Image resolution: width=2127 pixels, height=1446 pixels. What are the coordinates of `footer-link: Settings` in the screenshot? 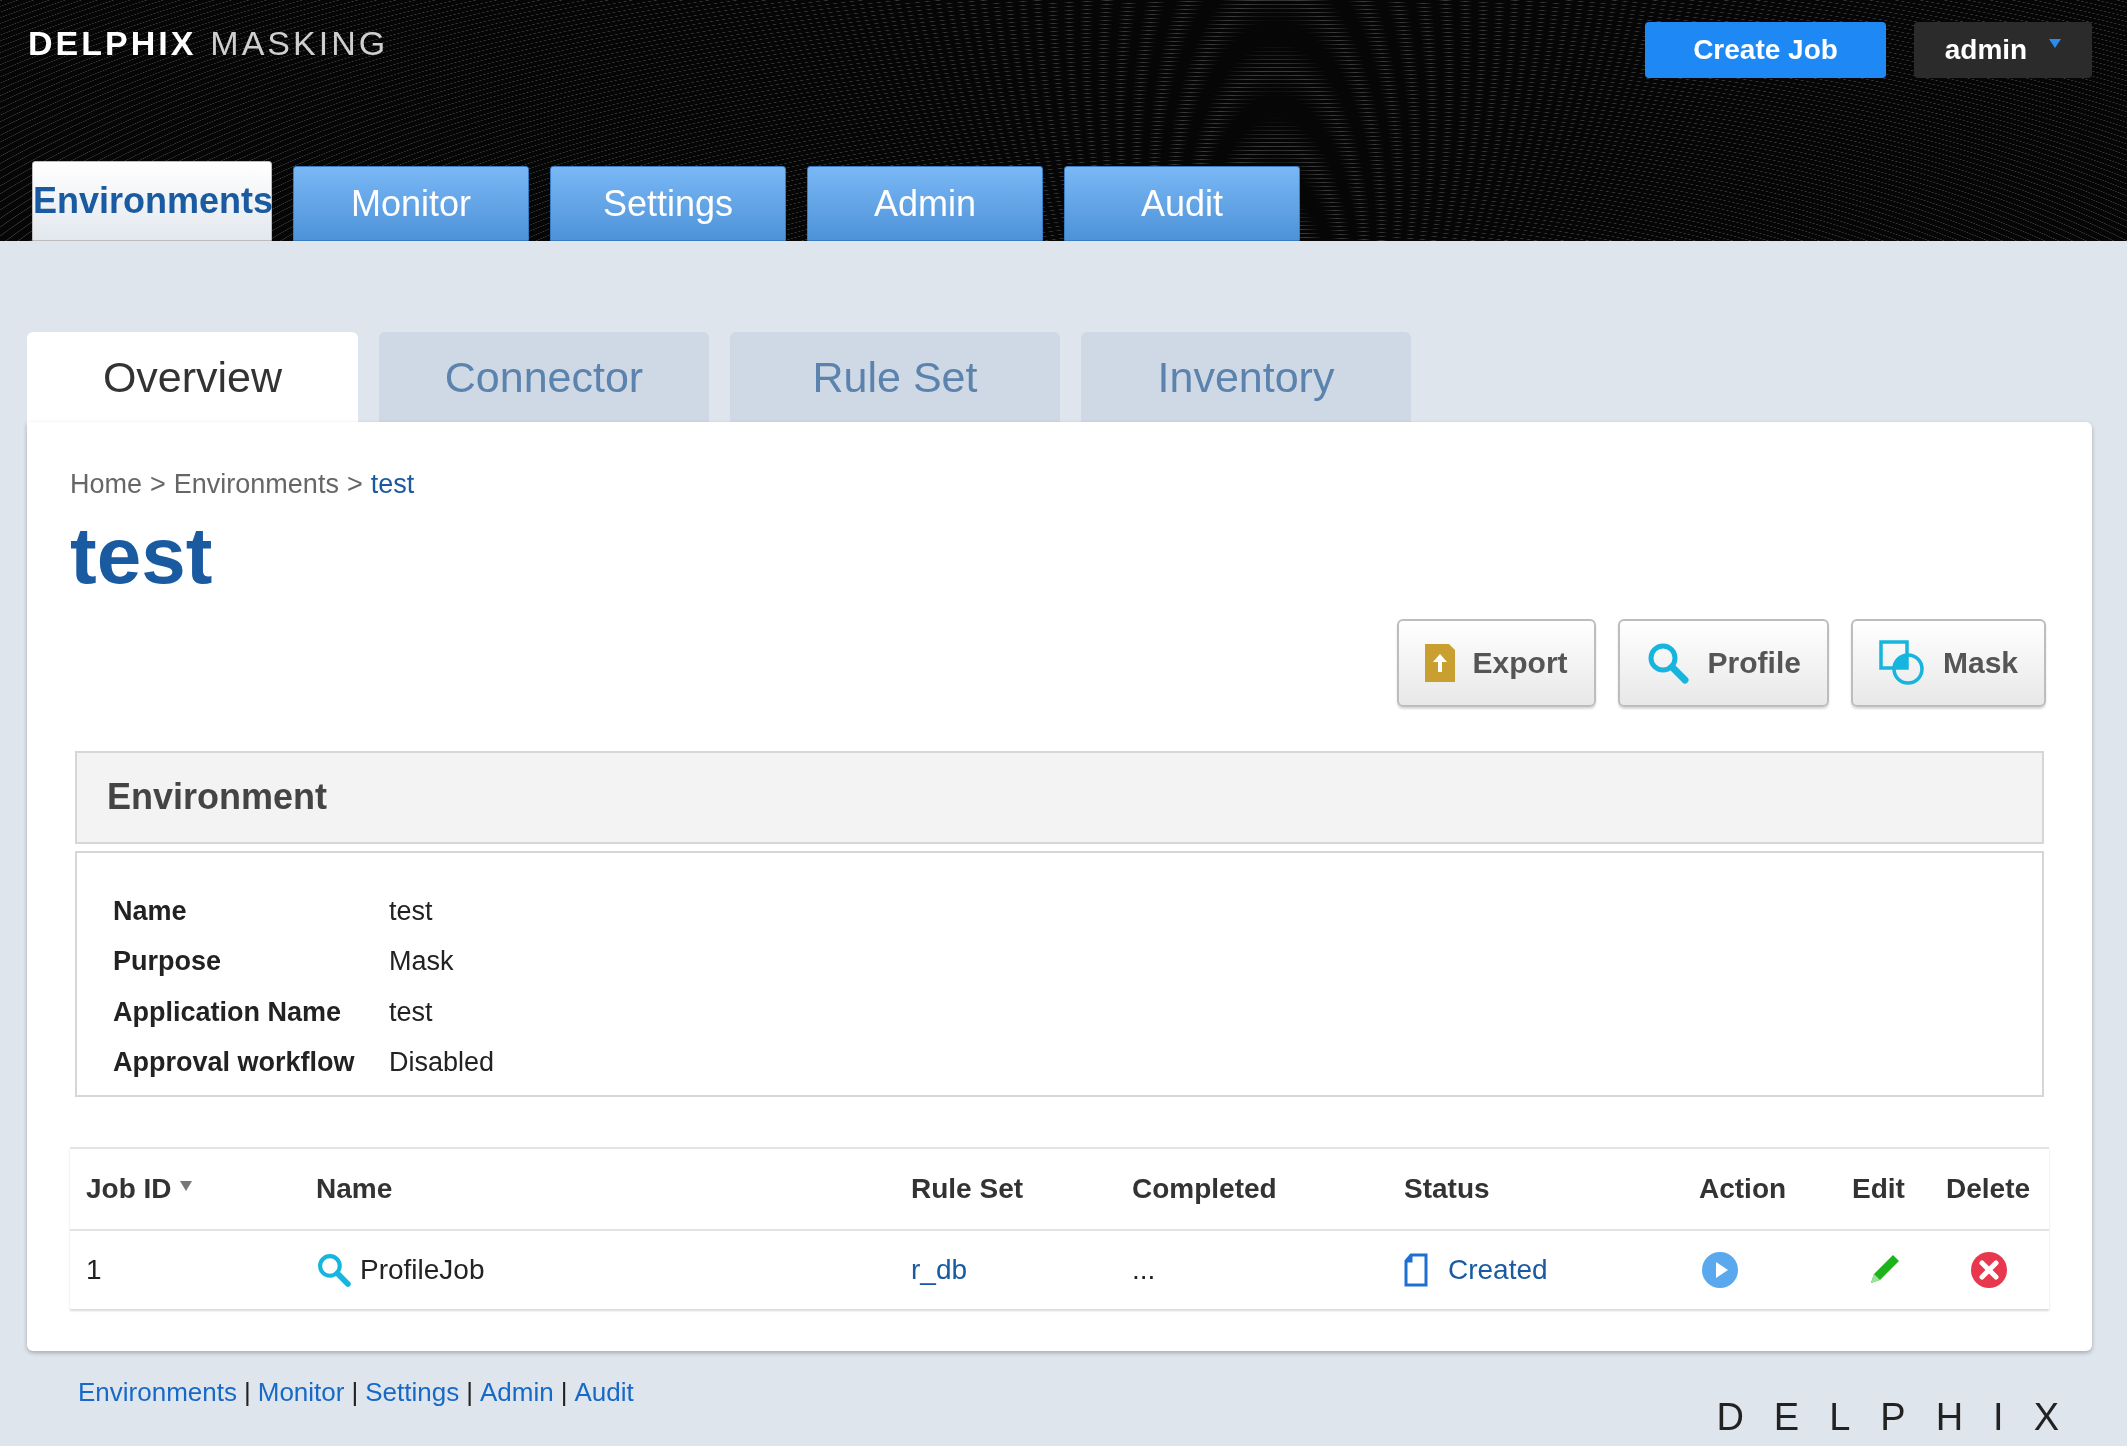 It's located at (412, 1392).